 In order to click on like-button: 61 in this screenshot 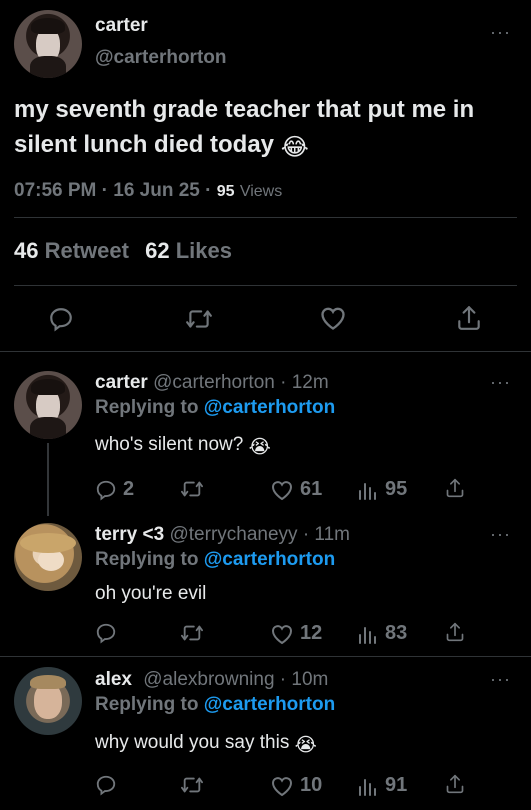, I will do `click(296, 489)`.